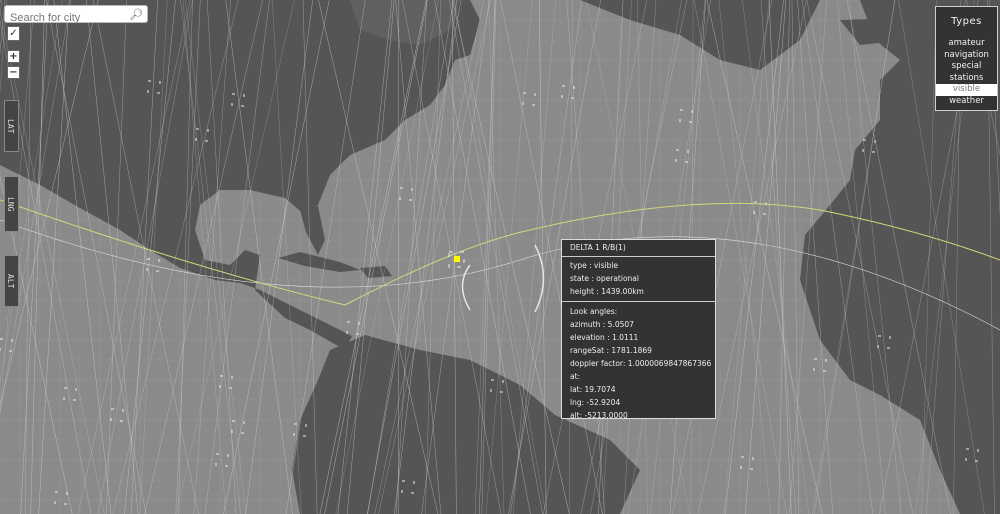  Describe the element at coordinates (13, 72) in the screenshot. I see `zoom-out-button: −` at that location.